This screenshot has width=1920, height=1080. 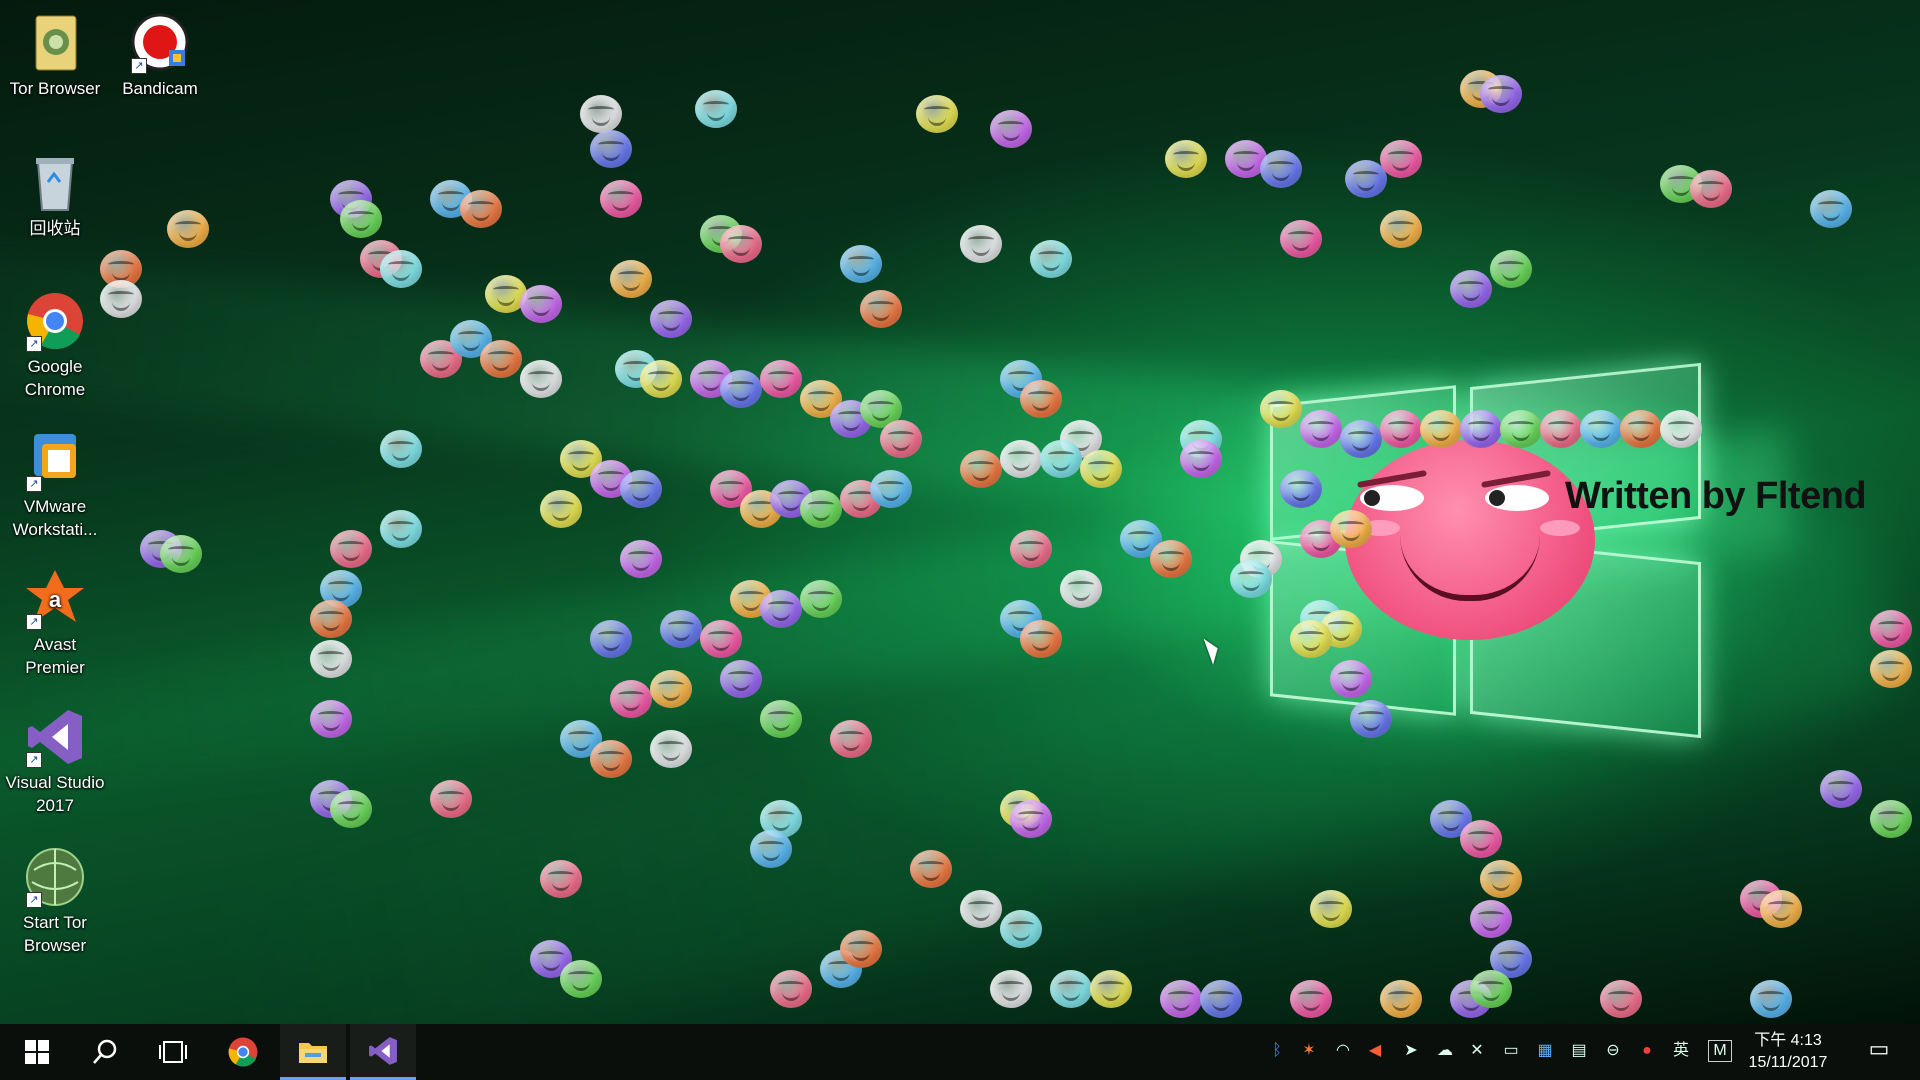 What do you see at coordinates (383, 1052) in the screenshot?
I see `taskbar-visual-studio-button` at bounding box center [383, 1052].